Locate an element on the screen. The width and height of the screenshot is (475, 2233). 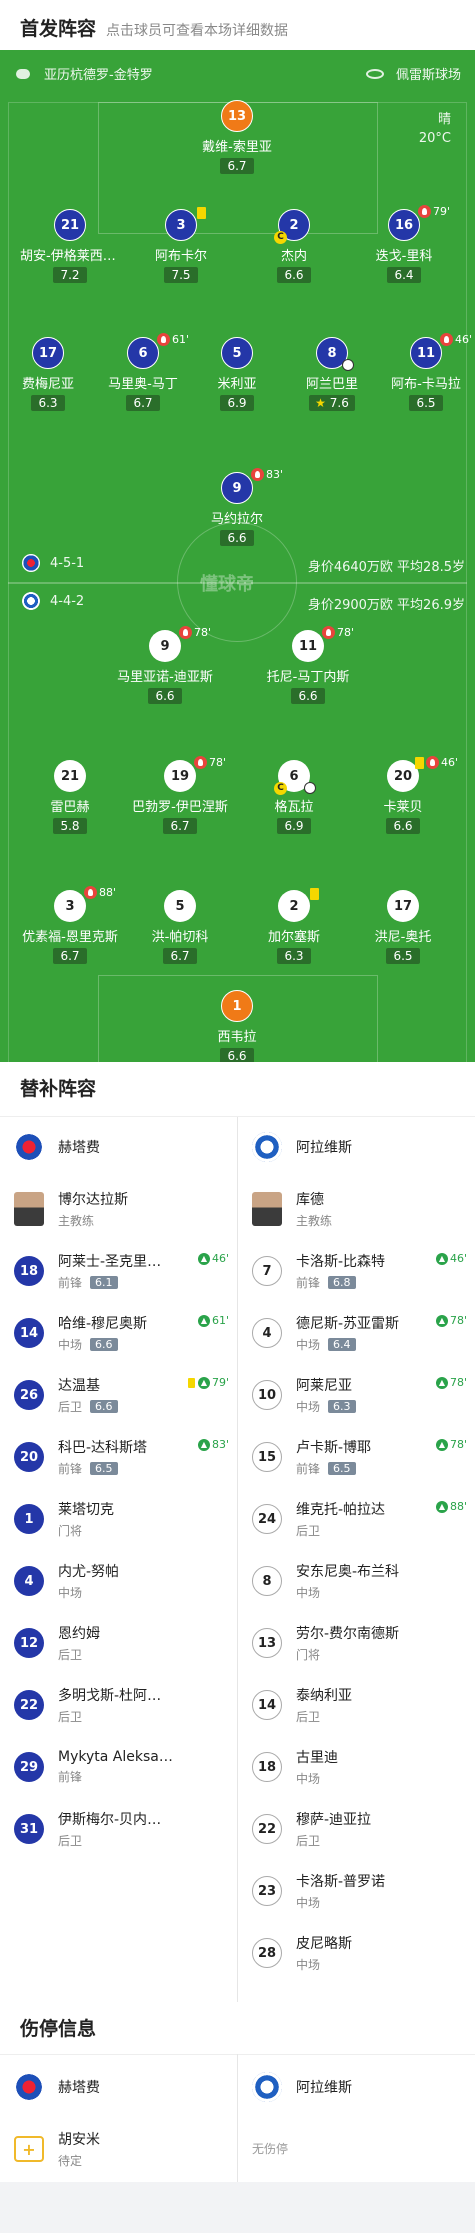
player-name: 马里奥-马丁 is located at coordinates (143, 384).